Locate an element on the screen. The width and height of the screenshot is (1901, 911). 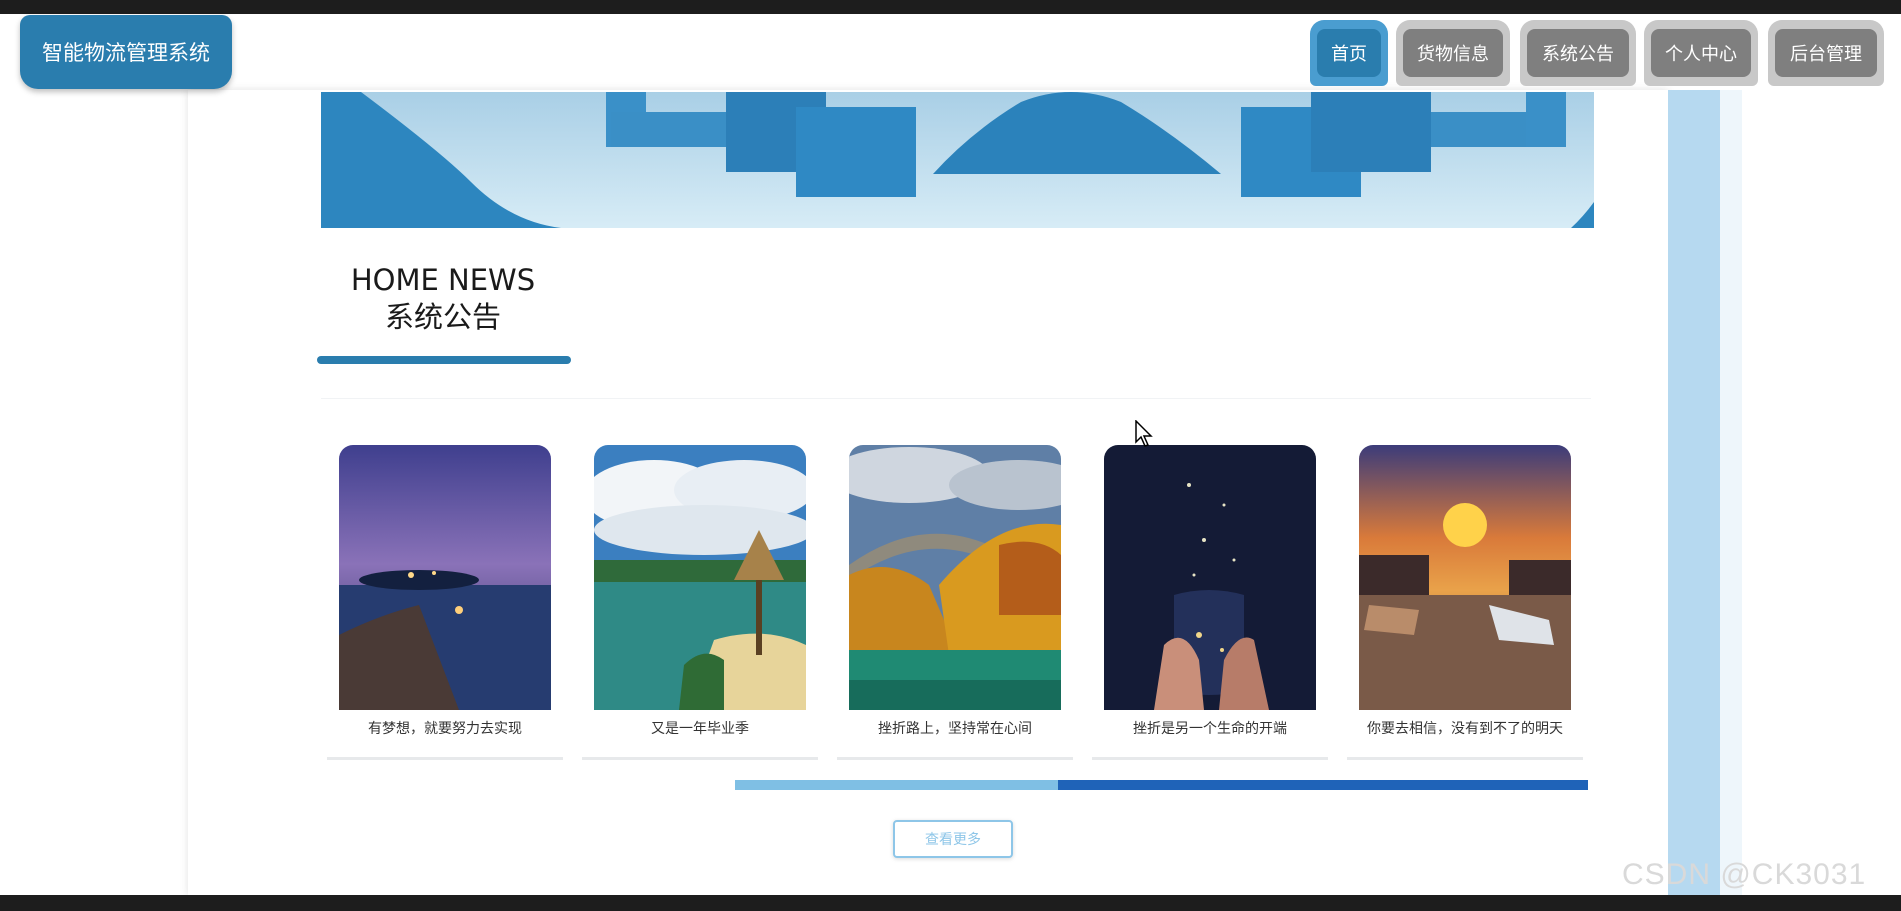
view-more-button: 查看更多 is located at coordinates (953, 839).